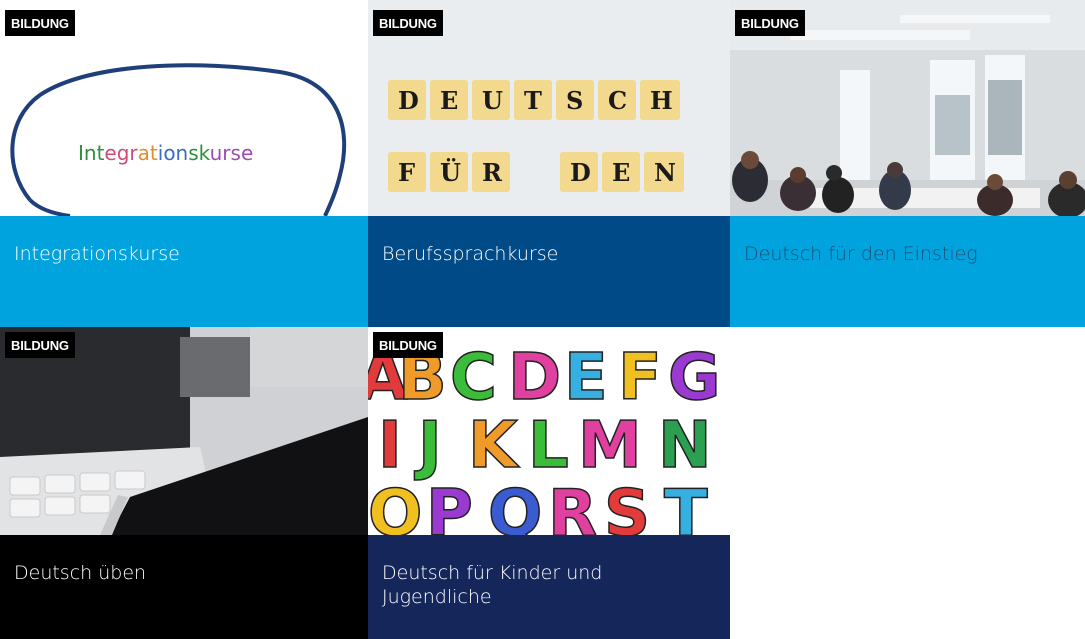 The height and width of the screenshot is (639, 1085). Describe the element at coordinates (184, 587) in the screenshot. I see `tile-title: Deutsch üben` at that location.